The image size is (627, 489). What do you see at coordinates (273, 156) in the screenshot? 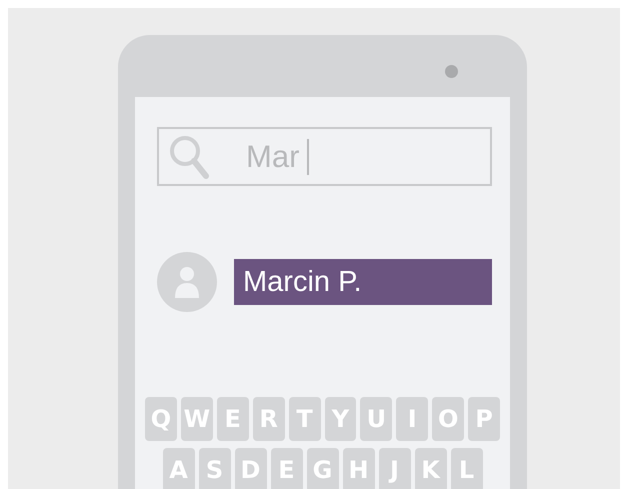
I see `search-text: Mar` at bounding box center [273, 156].